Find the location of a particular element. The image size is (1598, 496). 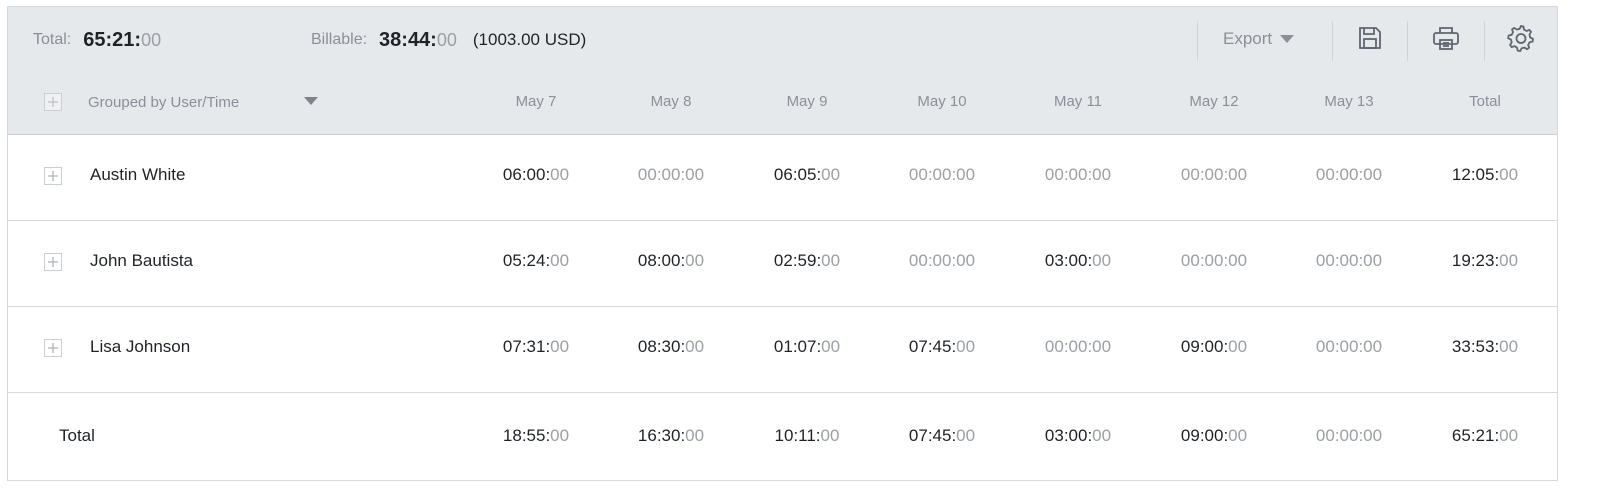

time-cell: 07:31:00 is located at coordinates (536, 346).